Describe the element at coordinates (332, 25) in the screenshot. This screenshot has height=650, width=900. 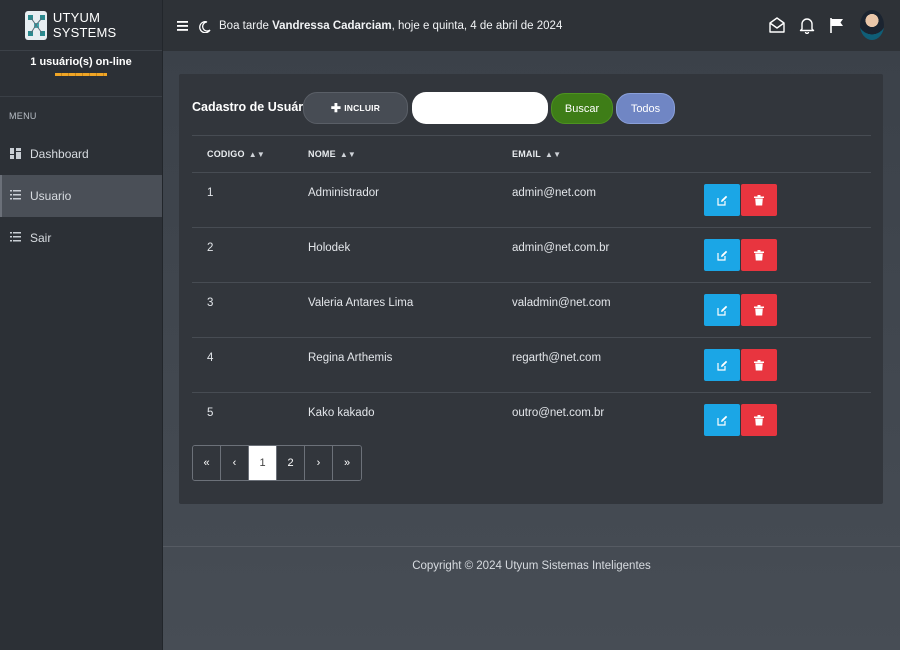
I see `user-name: Vandressa Cadarciam` at that location.